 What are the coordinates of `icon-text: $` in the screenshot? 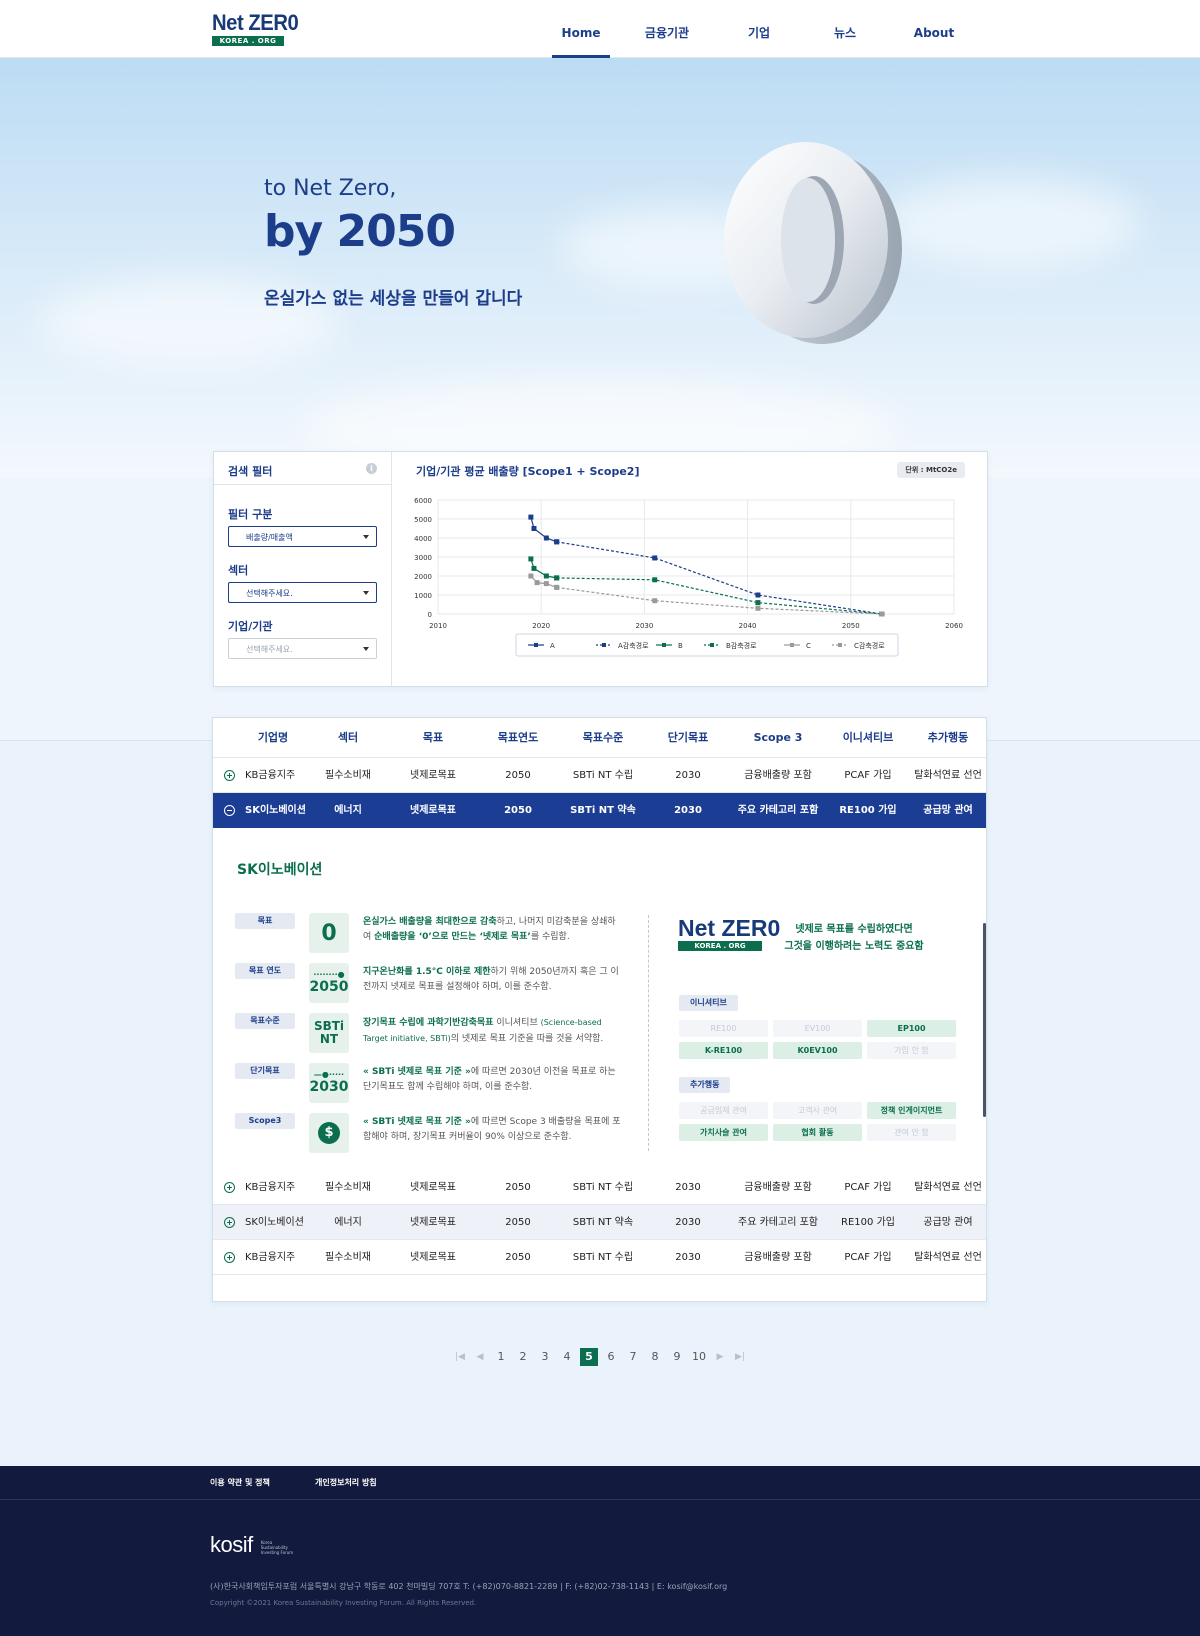 It's located at (329, 1133).